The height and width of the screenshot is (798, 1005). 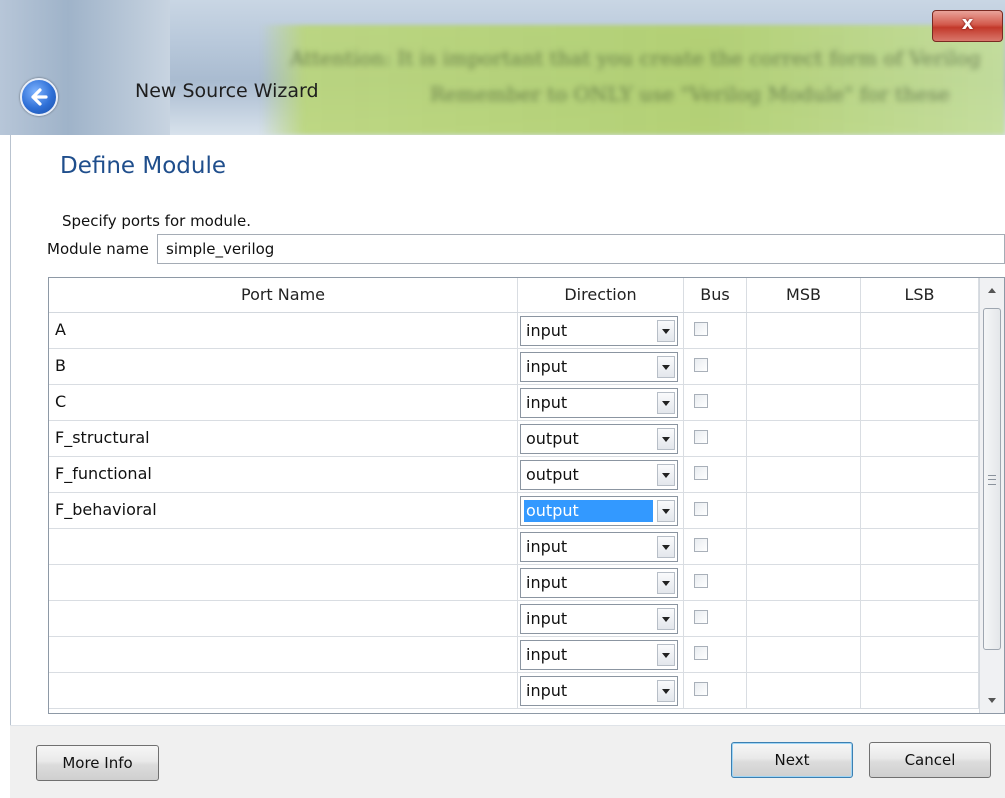 I want to click on port-name-cell: F_functional, so click(x=283, y=475).